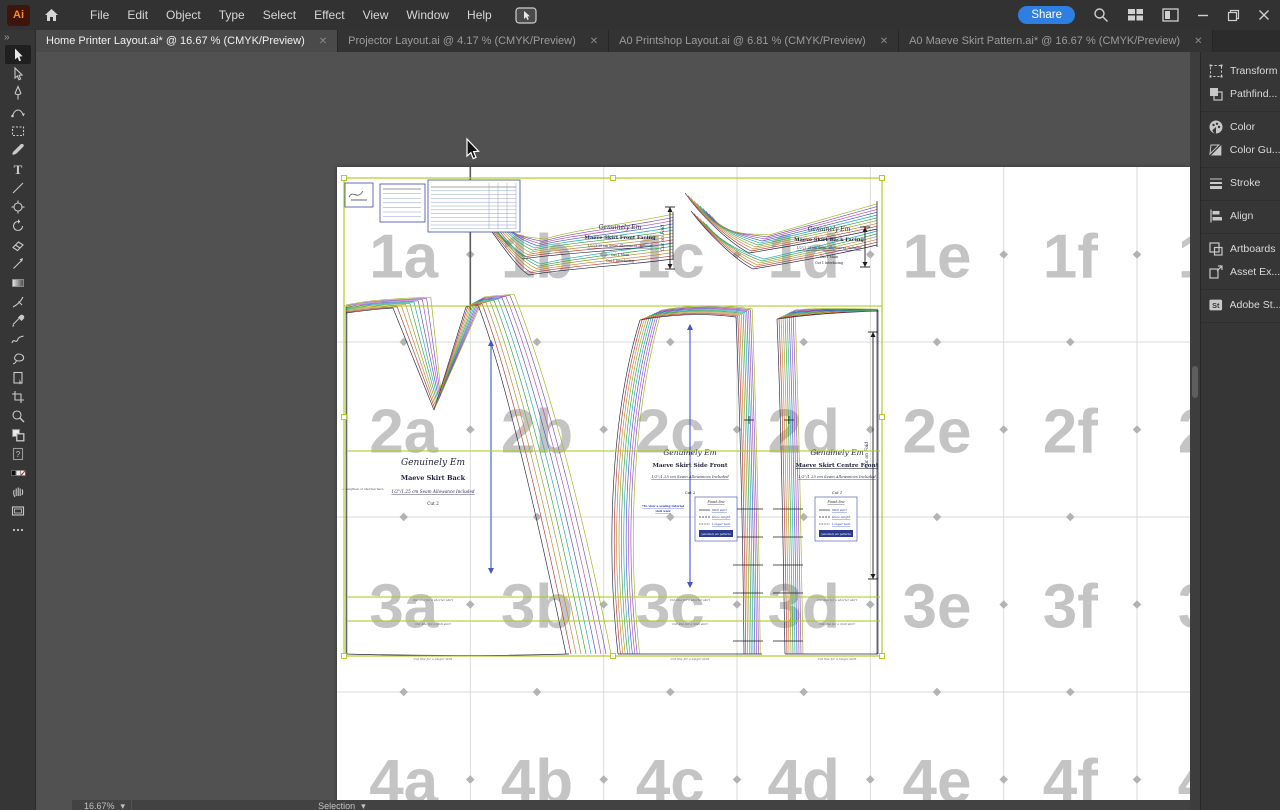  I want to click on svg-text: Maeve Skirt Back, so click(433, 478).